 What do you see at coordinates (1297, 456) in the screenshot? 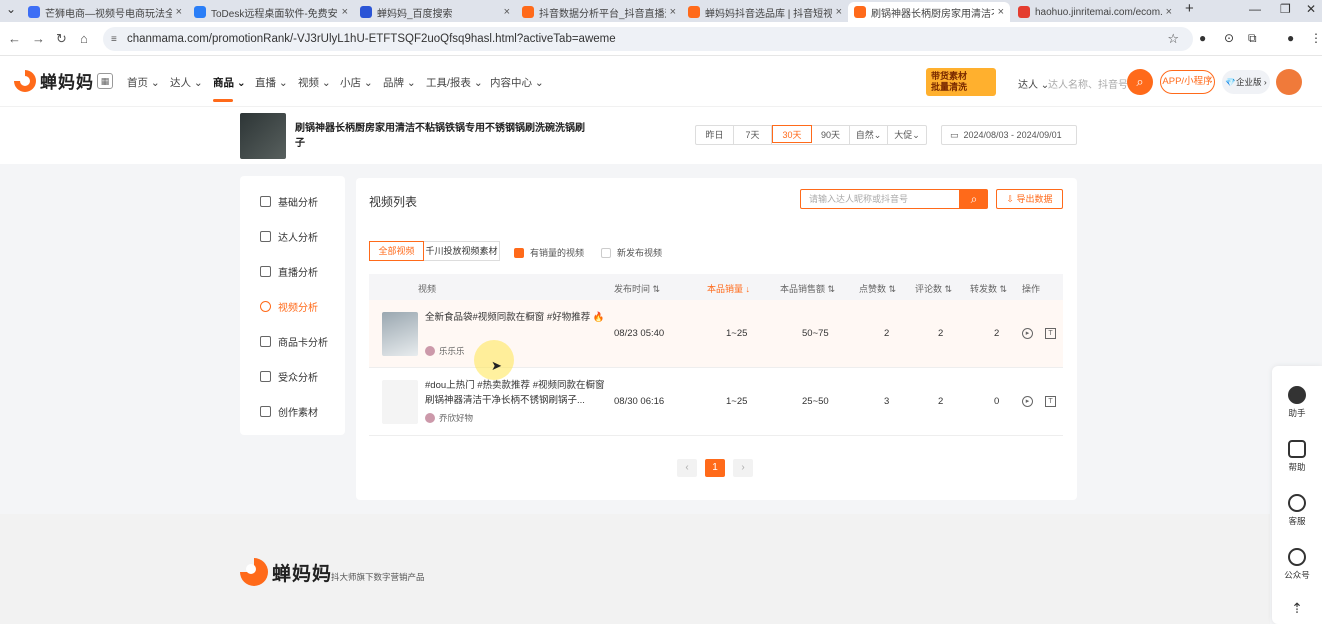
I see `help-button: 帮助` at bounding box center [1297, 456].